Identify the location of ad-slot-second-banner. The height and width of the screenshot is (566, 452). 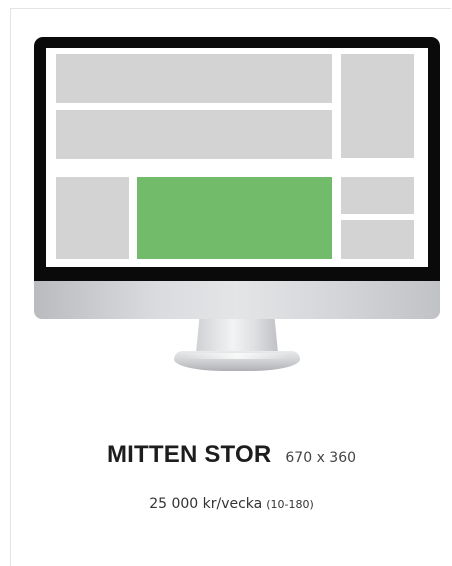
(194, 134).